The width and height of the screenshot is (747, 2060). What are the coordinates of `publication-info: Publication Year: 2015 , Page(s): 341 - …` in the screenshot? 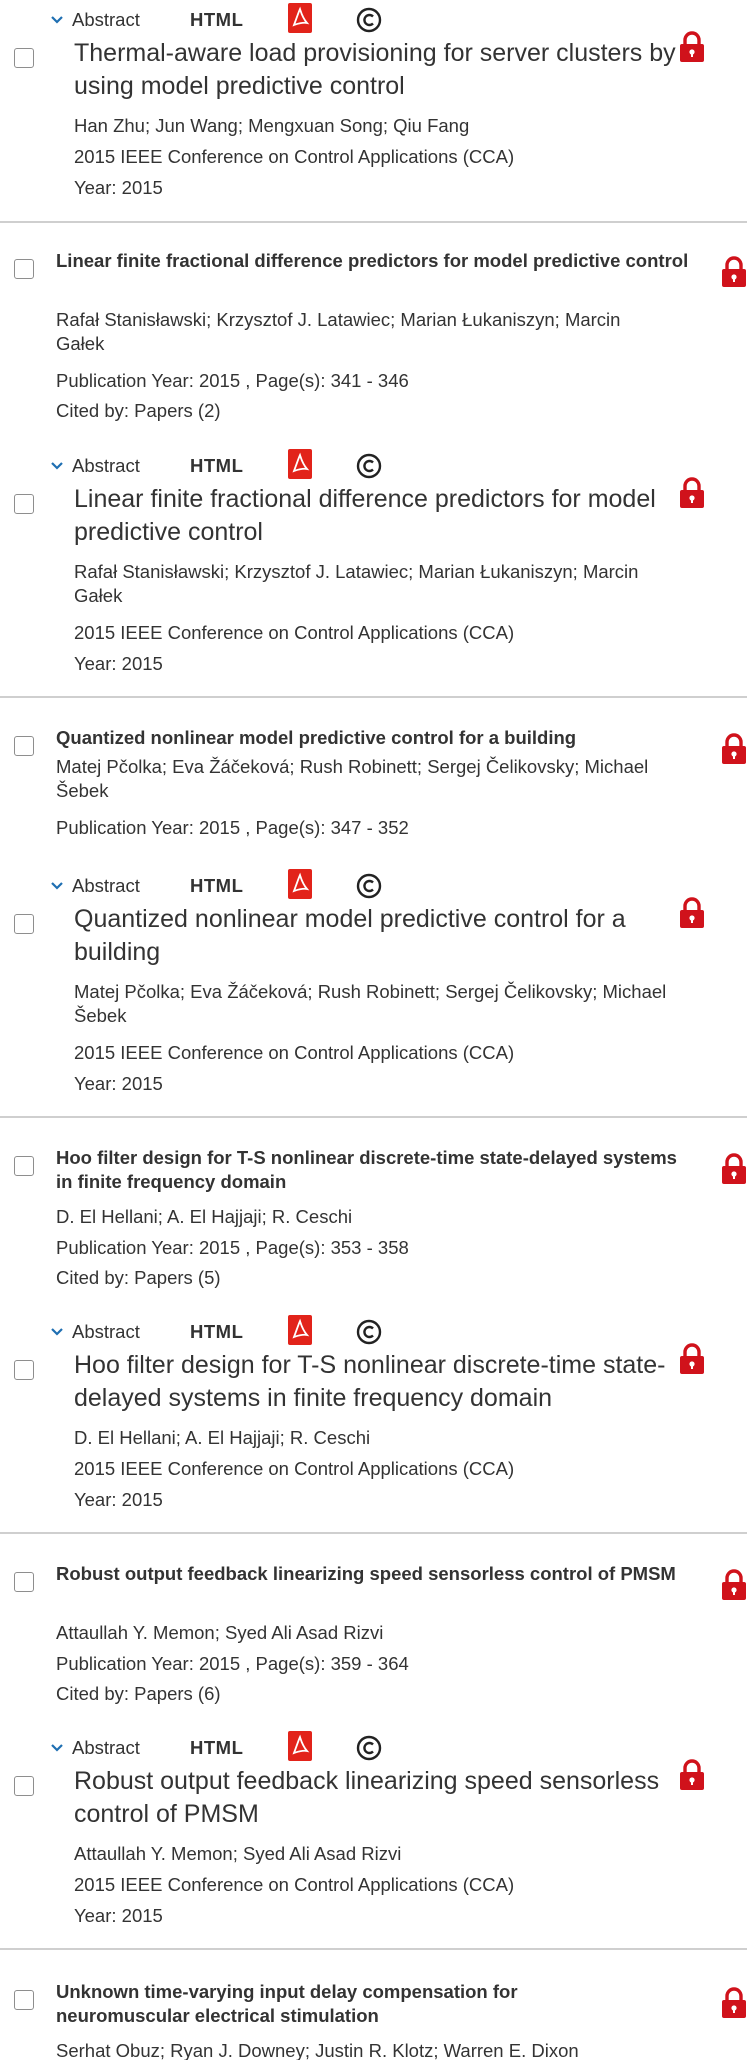 It's located at (232, 380).